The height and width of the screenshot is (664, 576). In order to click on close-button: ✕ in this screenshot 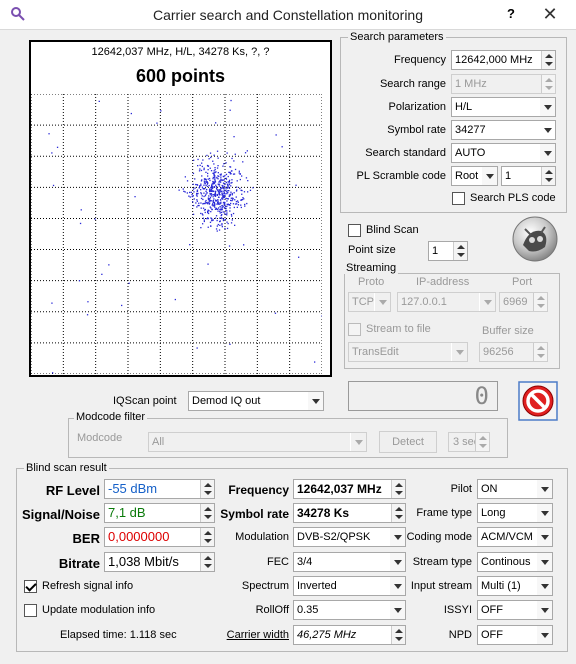, I will do `click(550, 14)`.